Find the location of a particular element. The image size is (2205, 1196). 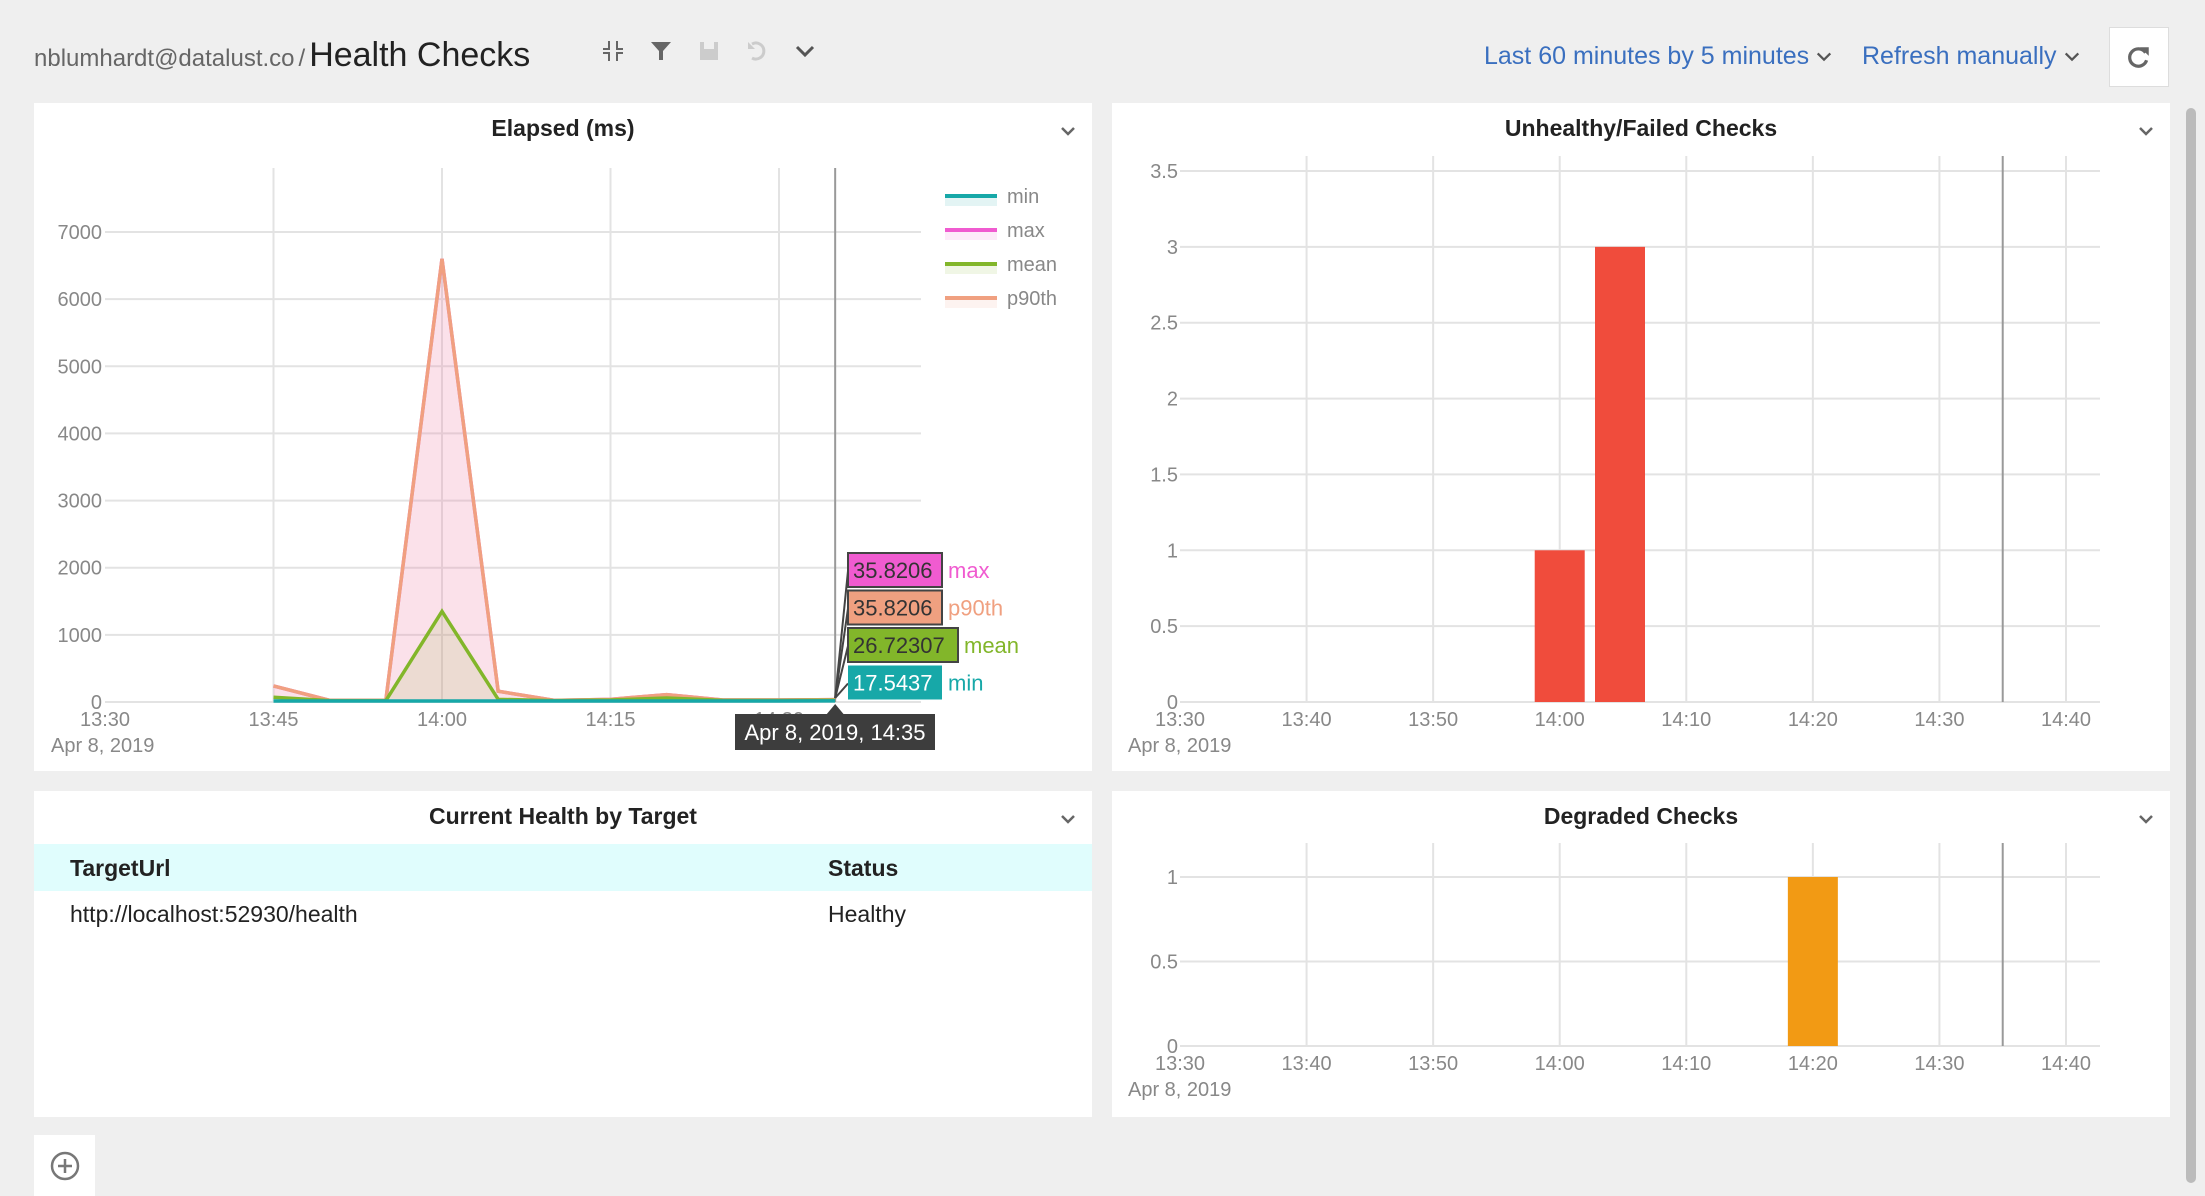

plus-circle-icon is located at coordinates (64, 1165).